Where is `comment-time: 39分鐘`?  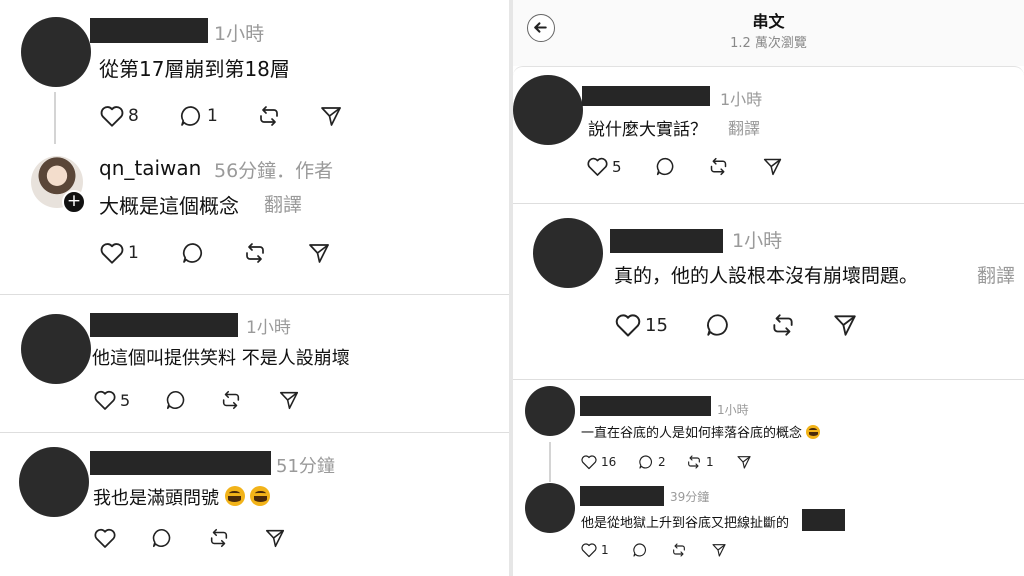
comment-time: 39分鐘 is located at coordinates (690, 497).